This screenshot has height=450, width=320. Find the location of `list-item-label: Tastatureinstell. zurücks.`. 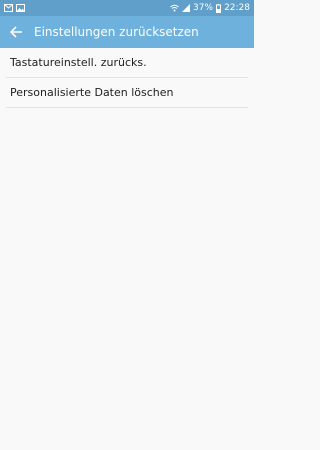

list-item-label: Tastatureinstell. zurücks. is located at coordinates (78, 62).